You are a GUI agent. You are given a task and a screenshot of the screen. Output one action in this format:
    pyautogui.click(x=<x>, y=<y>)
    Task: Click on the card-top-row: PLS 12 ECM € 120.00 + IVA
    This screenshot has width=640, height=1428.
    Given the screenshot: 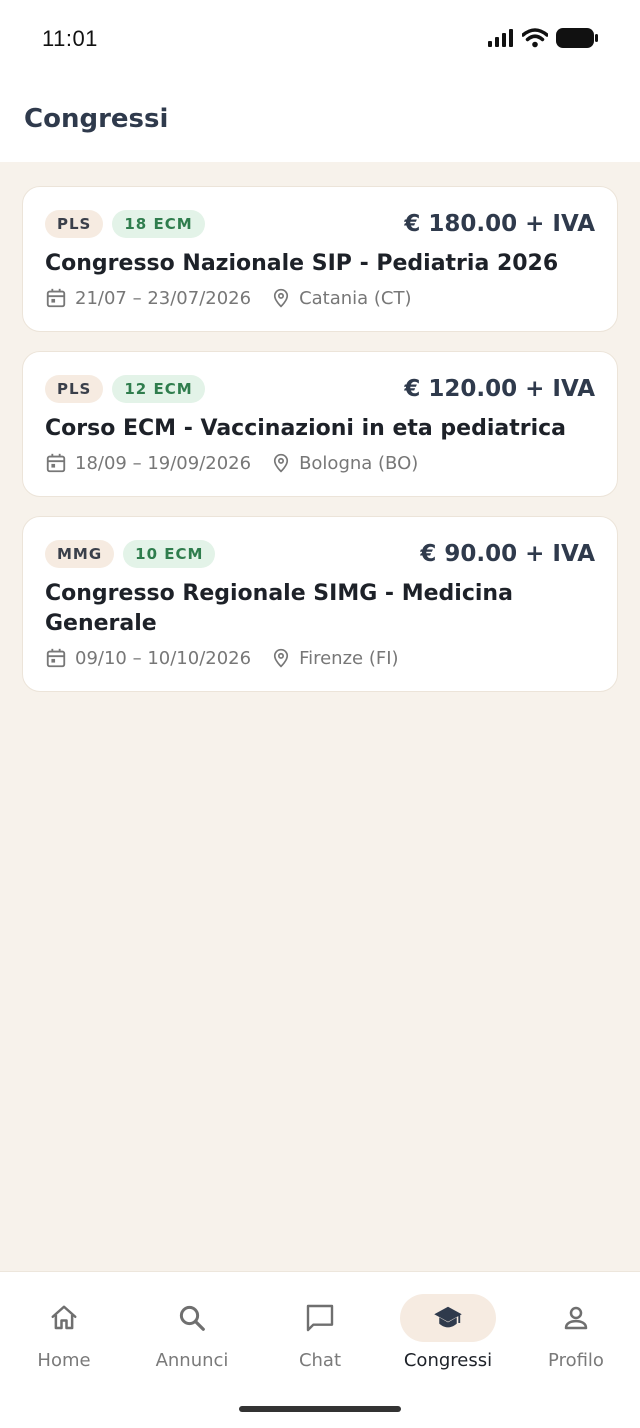 What is the action you would take?
    pyautogui.click(x=320, y=389)
    